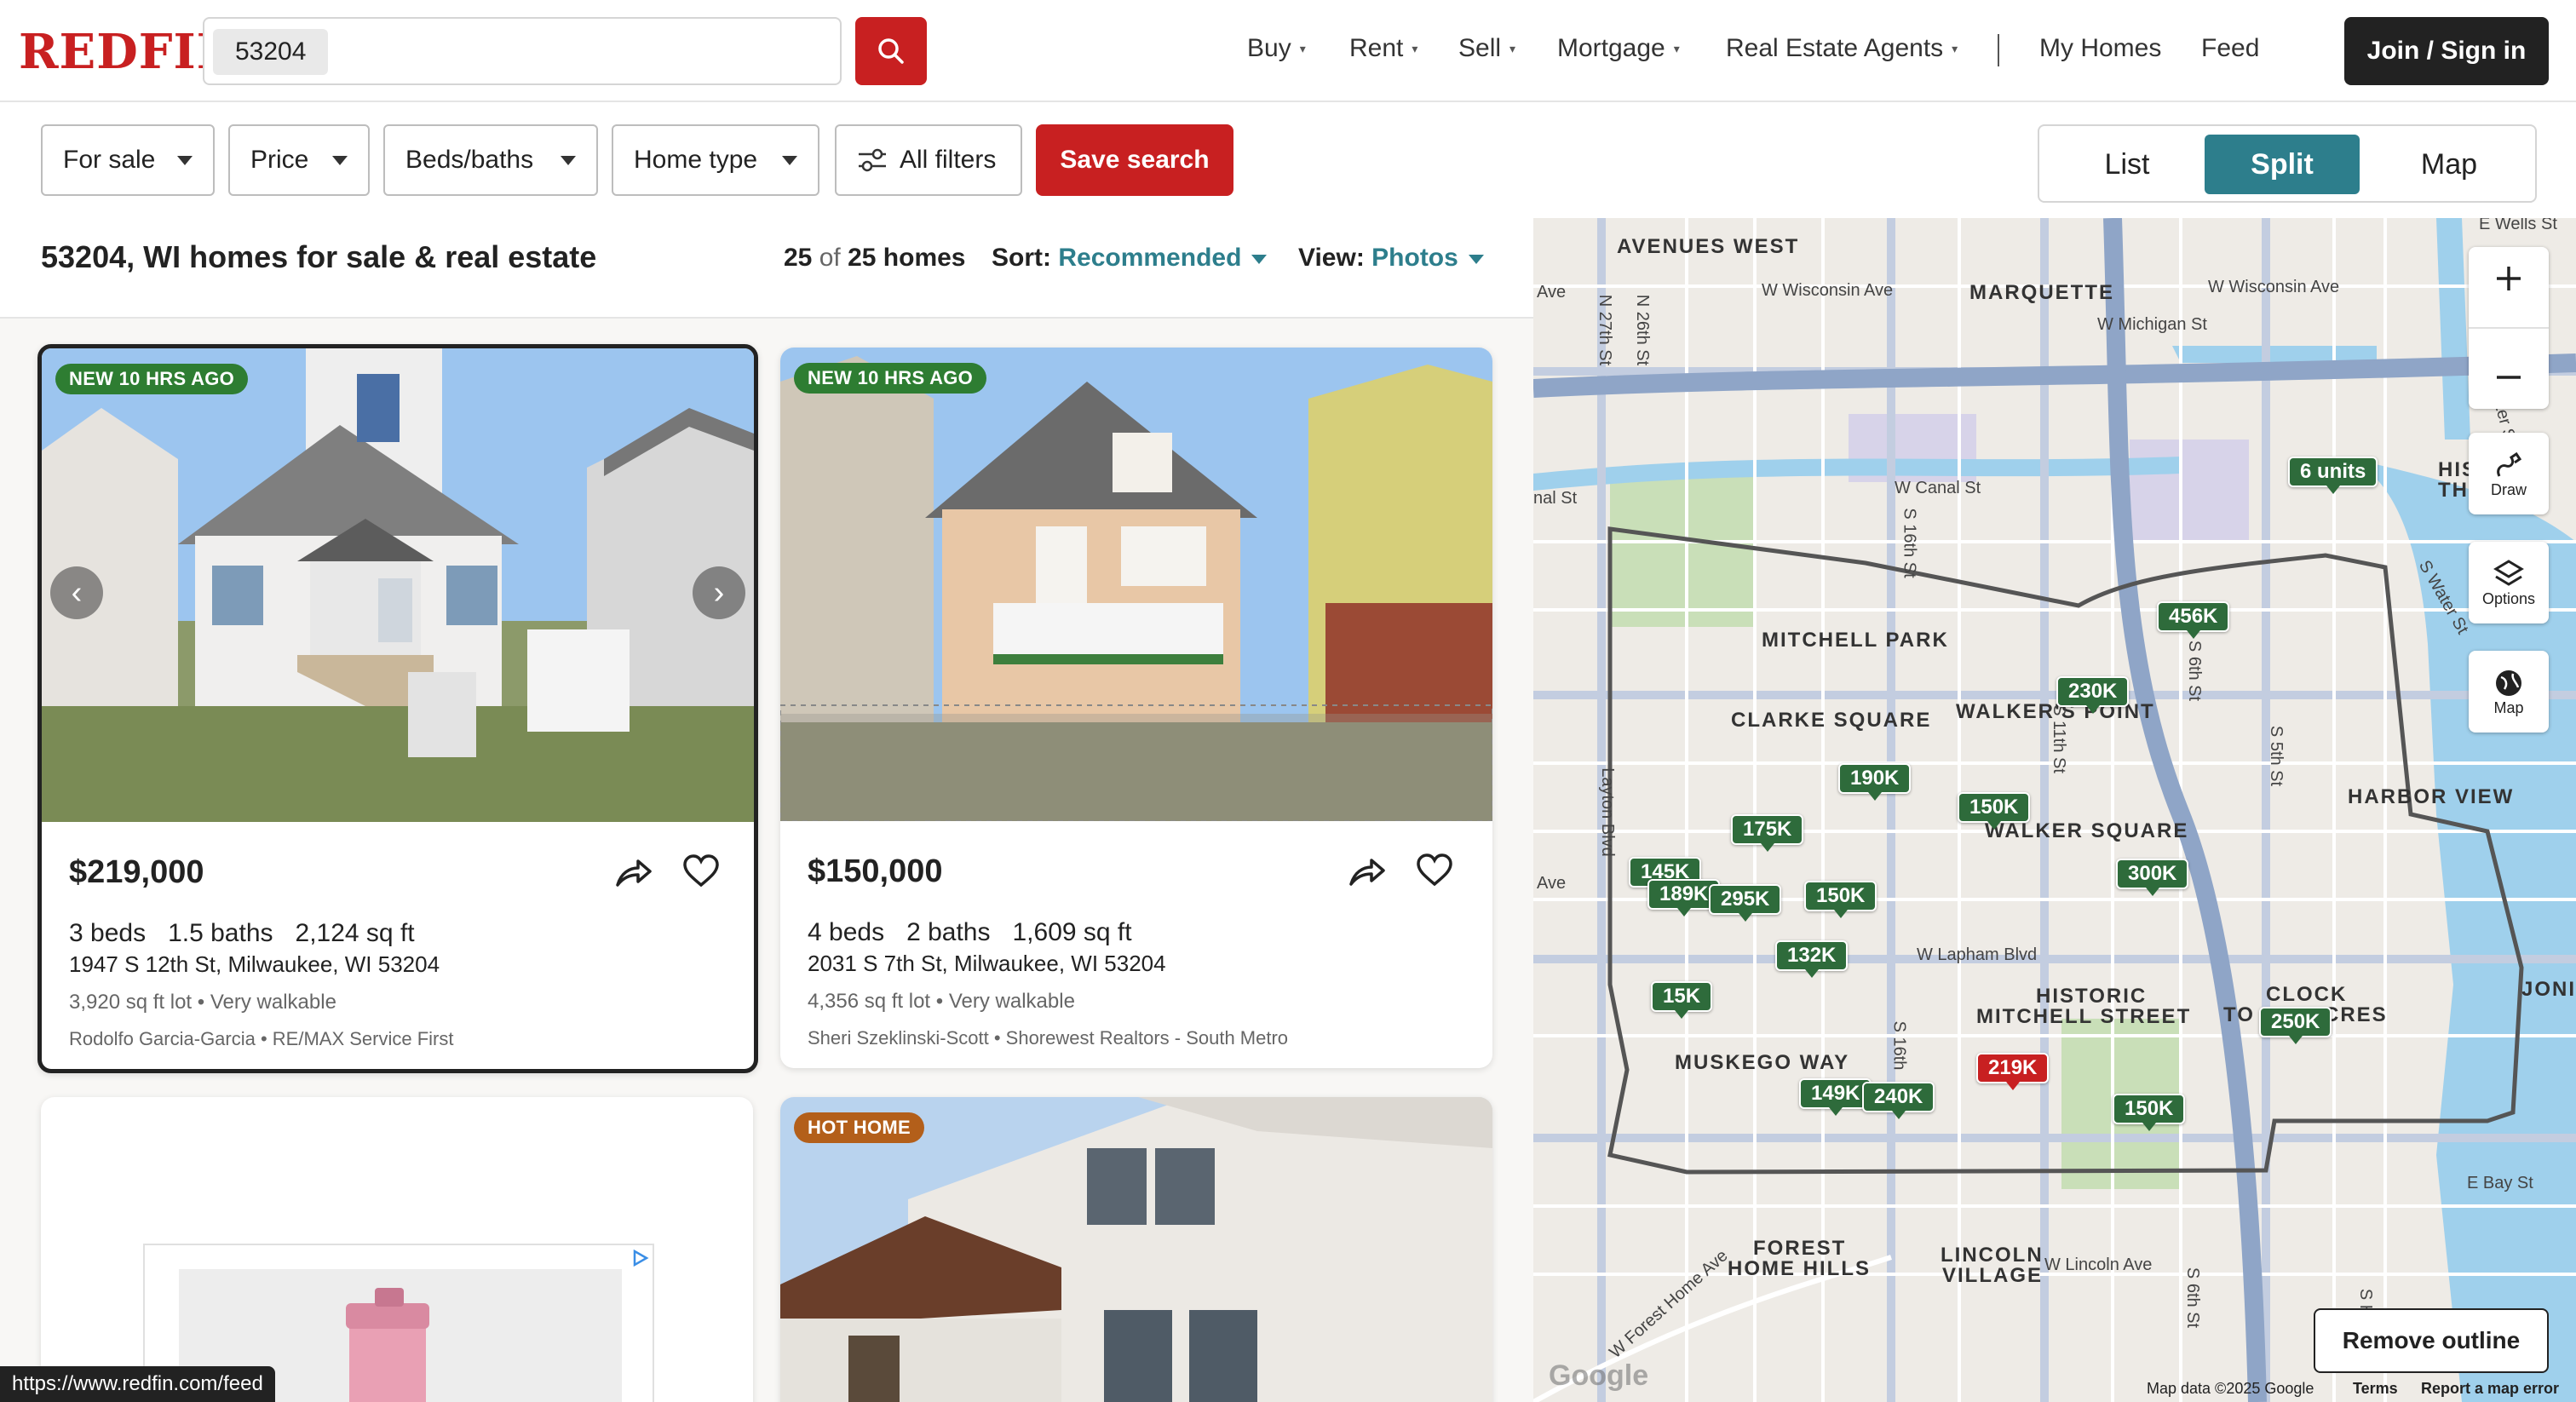 The height and width of the screenshot is (1402, 2576). What do you see at coordinates (203, 1002) in the screenshot?
I see `listing-lot: 3,920 sq ft lot • Very walkable` at bounding box center [203, 1002].